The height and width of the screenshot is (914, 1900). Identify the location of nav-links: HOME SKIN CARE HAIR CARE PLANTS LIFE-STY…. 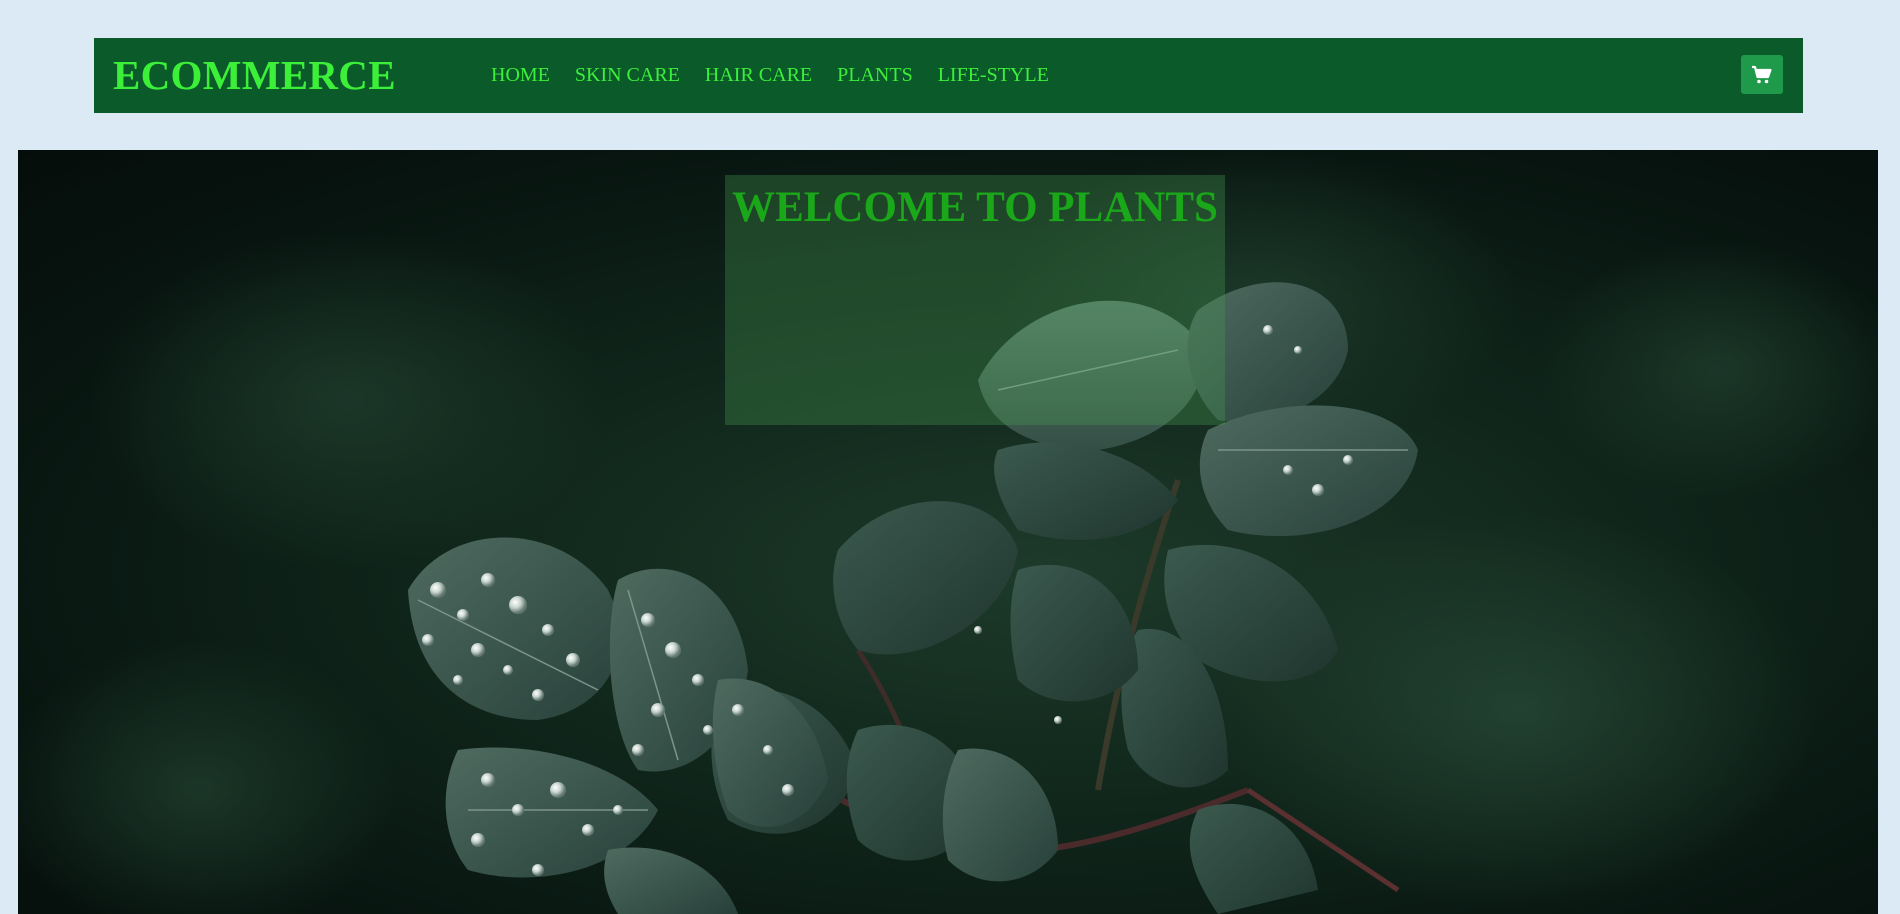
(782, 75).